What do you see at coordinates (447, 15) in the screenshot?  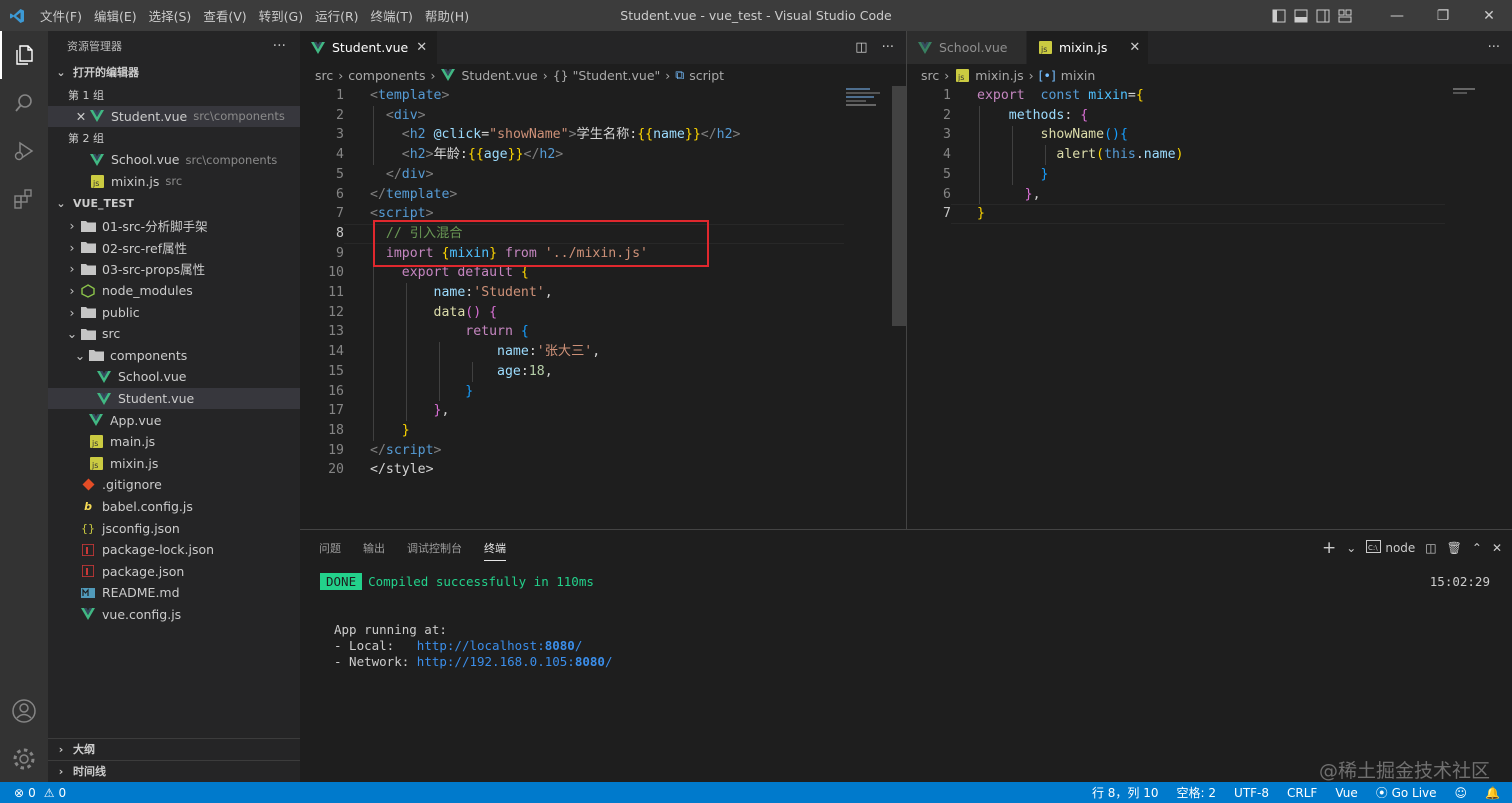 I see `menu-help: 帮助(H)` at bounding box center [447, 15].